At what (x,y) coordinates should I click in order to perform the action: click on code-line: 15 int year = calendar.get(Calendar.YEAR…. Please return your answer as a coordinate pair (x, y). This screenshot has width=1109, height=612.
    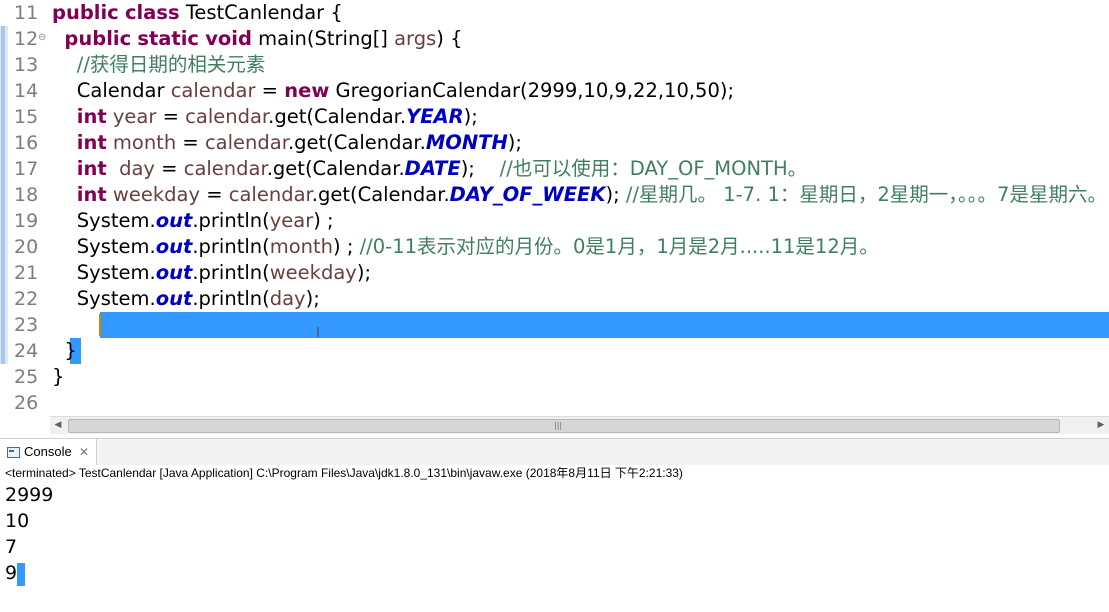
    Looking at the image, I should click on (554, 117).